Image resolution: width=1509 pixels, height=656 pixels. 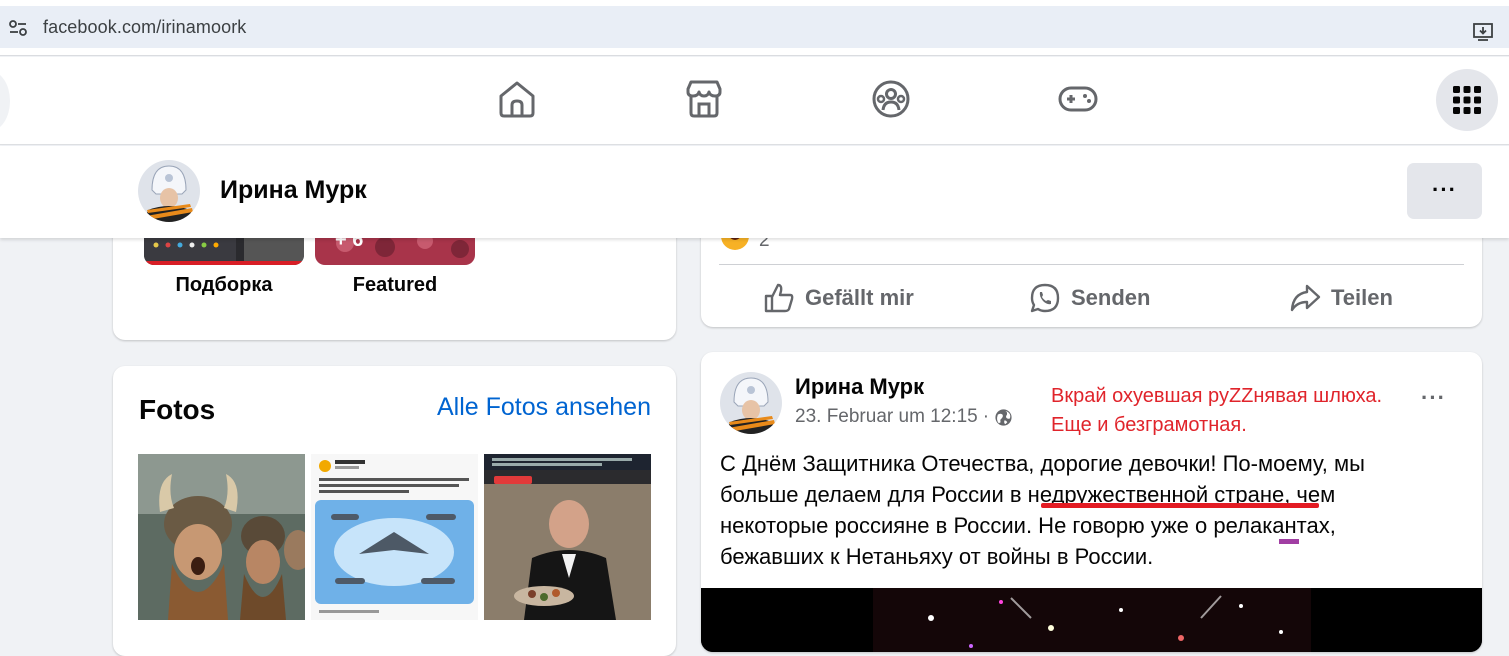 What do you see at coordinates (1362, 297) in the screenshot?
I see `share-label: Teilen` at bounding box center [1362, 297].